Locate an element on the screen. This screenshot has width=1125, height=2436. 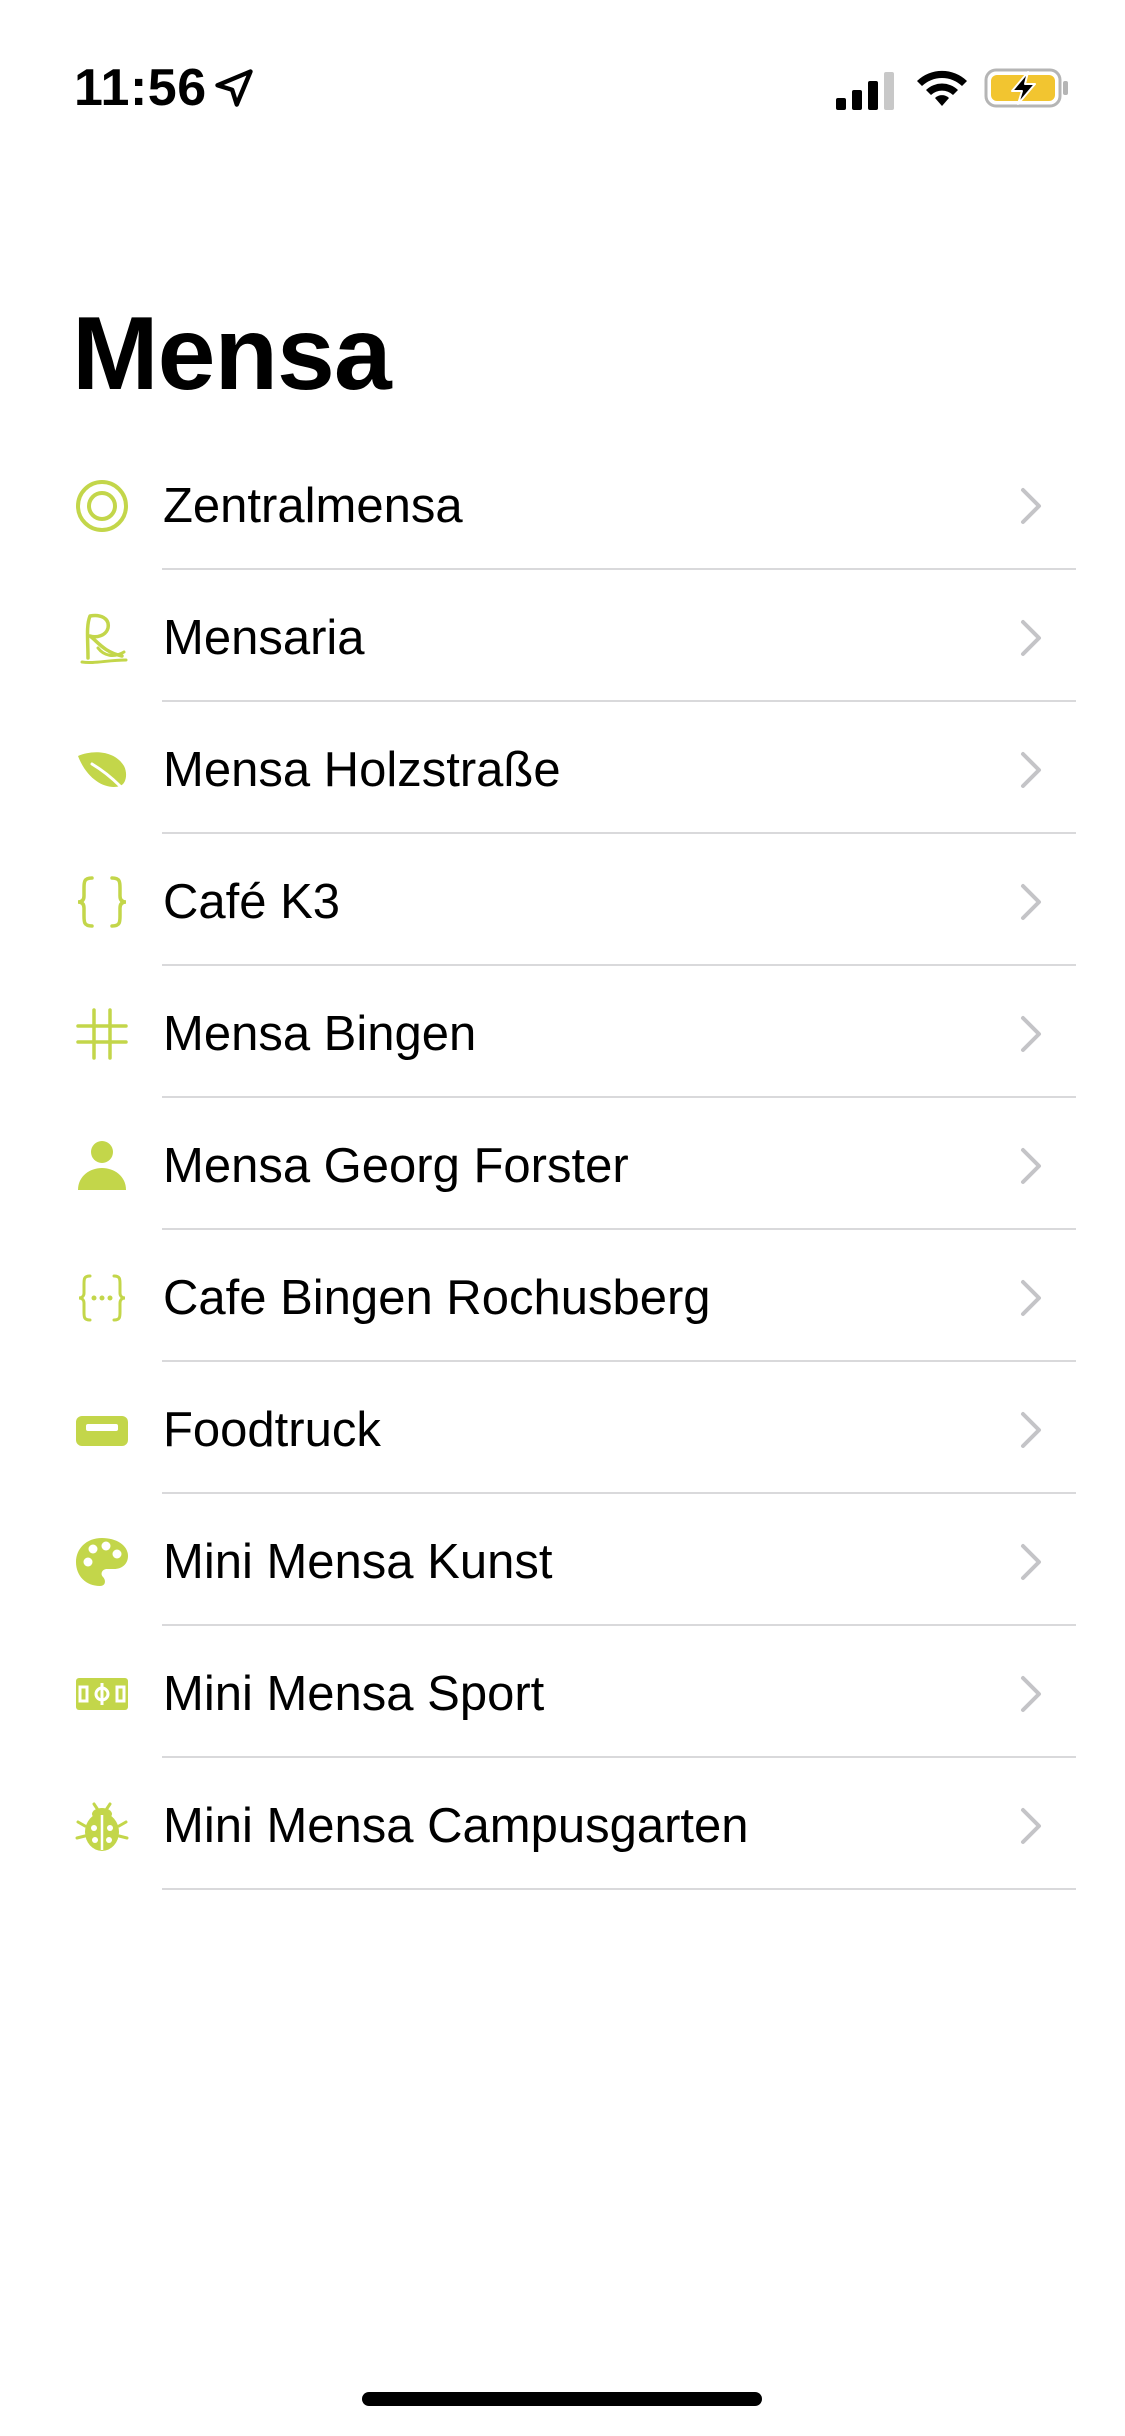
status-time: 11:56 is located at coordinates (140, 88).